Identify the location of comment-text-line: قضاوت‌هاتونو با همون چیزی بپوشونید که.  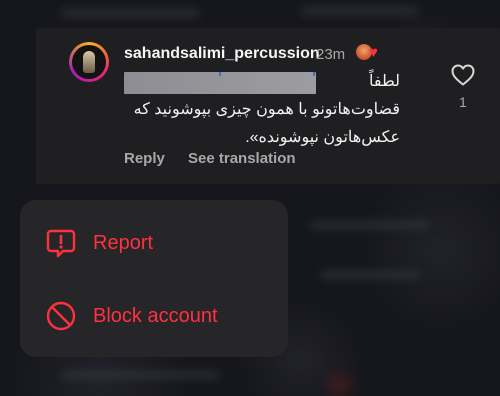
(266, 109).